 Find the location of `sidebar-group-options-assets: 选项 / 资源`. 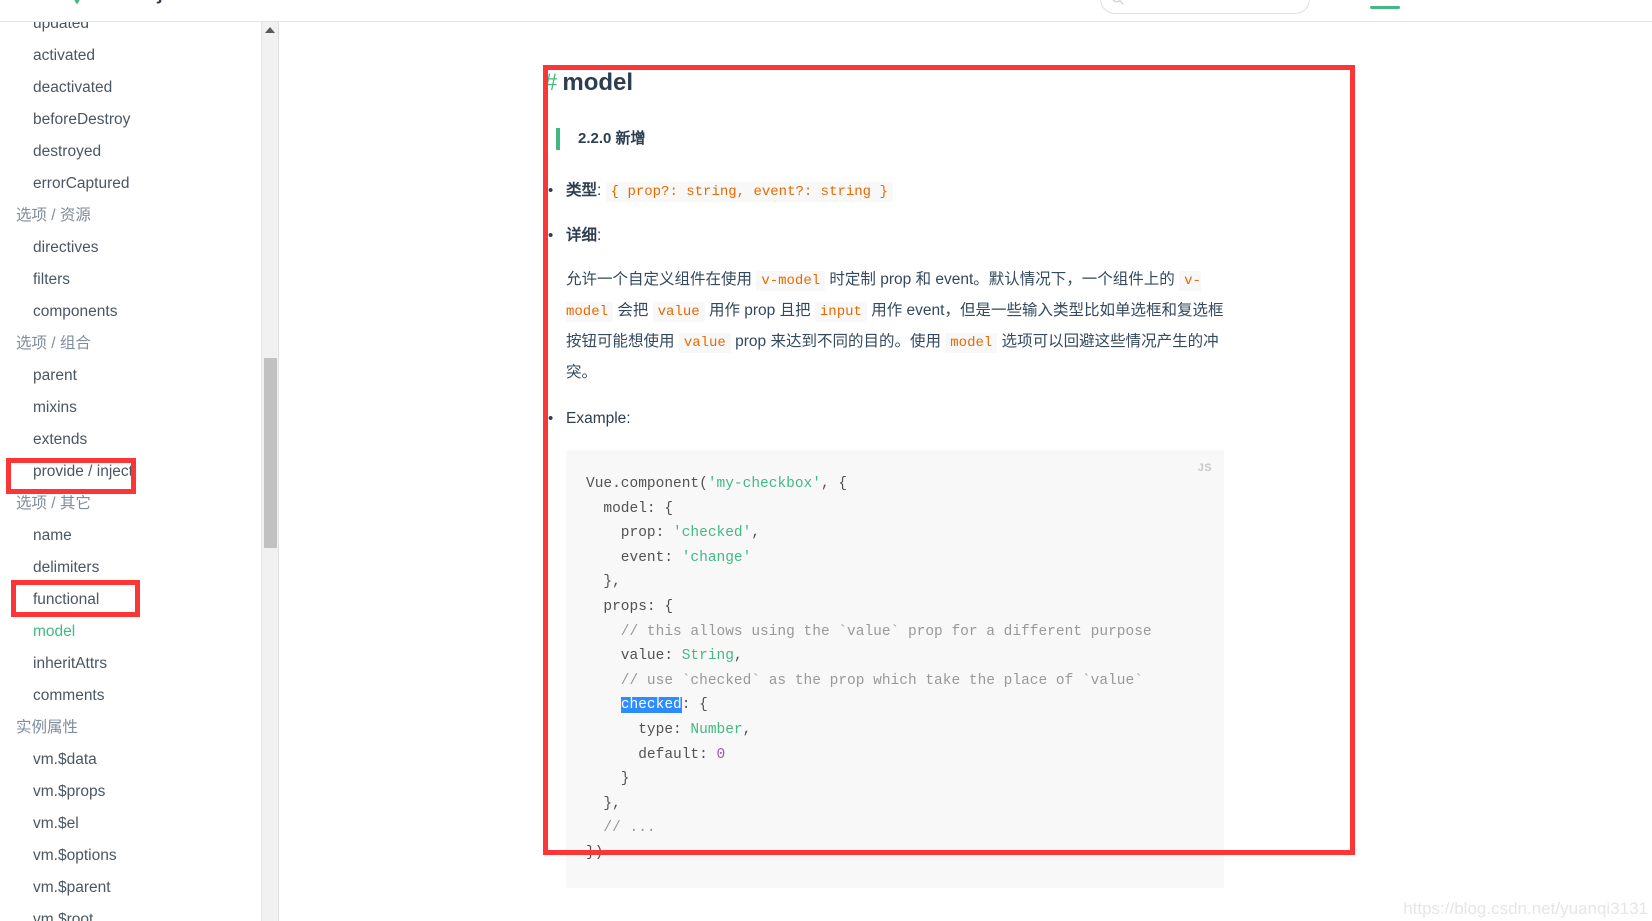

sidebar-group-options-assets: 选项 / 资源 is located at coordinates (131, 216).